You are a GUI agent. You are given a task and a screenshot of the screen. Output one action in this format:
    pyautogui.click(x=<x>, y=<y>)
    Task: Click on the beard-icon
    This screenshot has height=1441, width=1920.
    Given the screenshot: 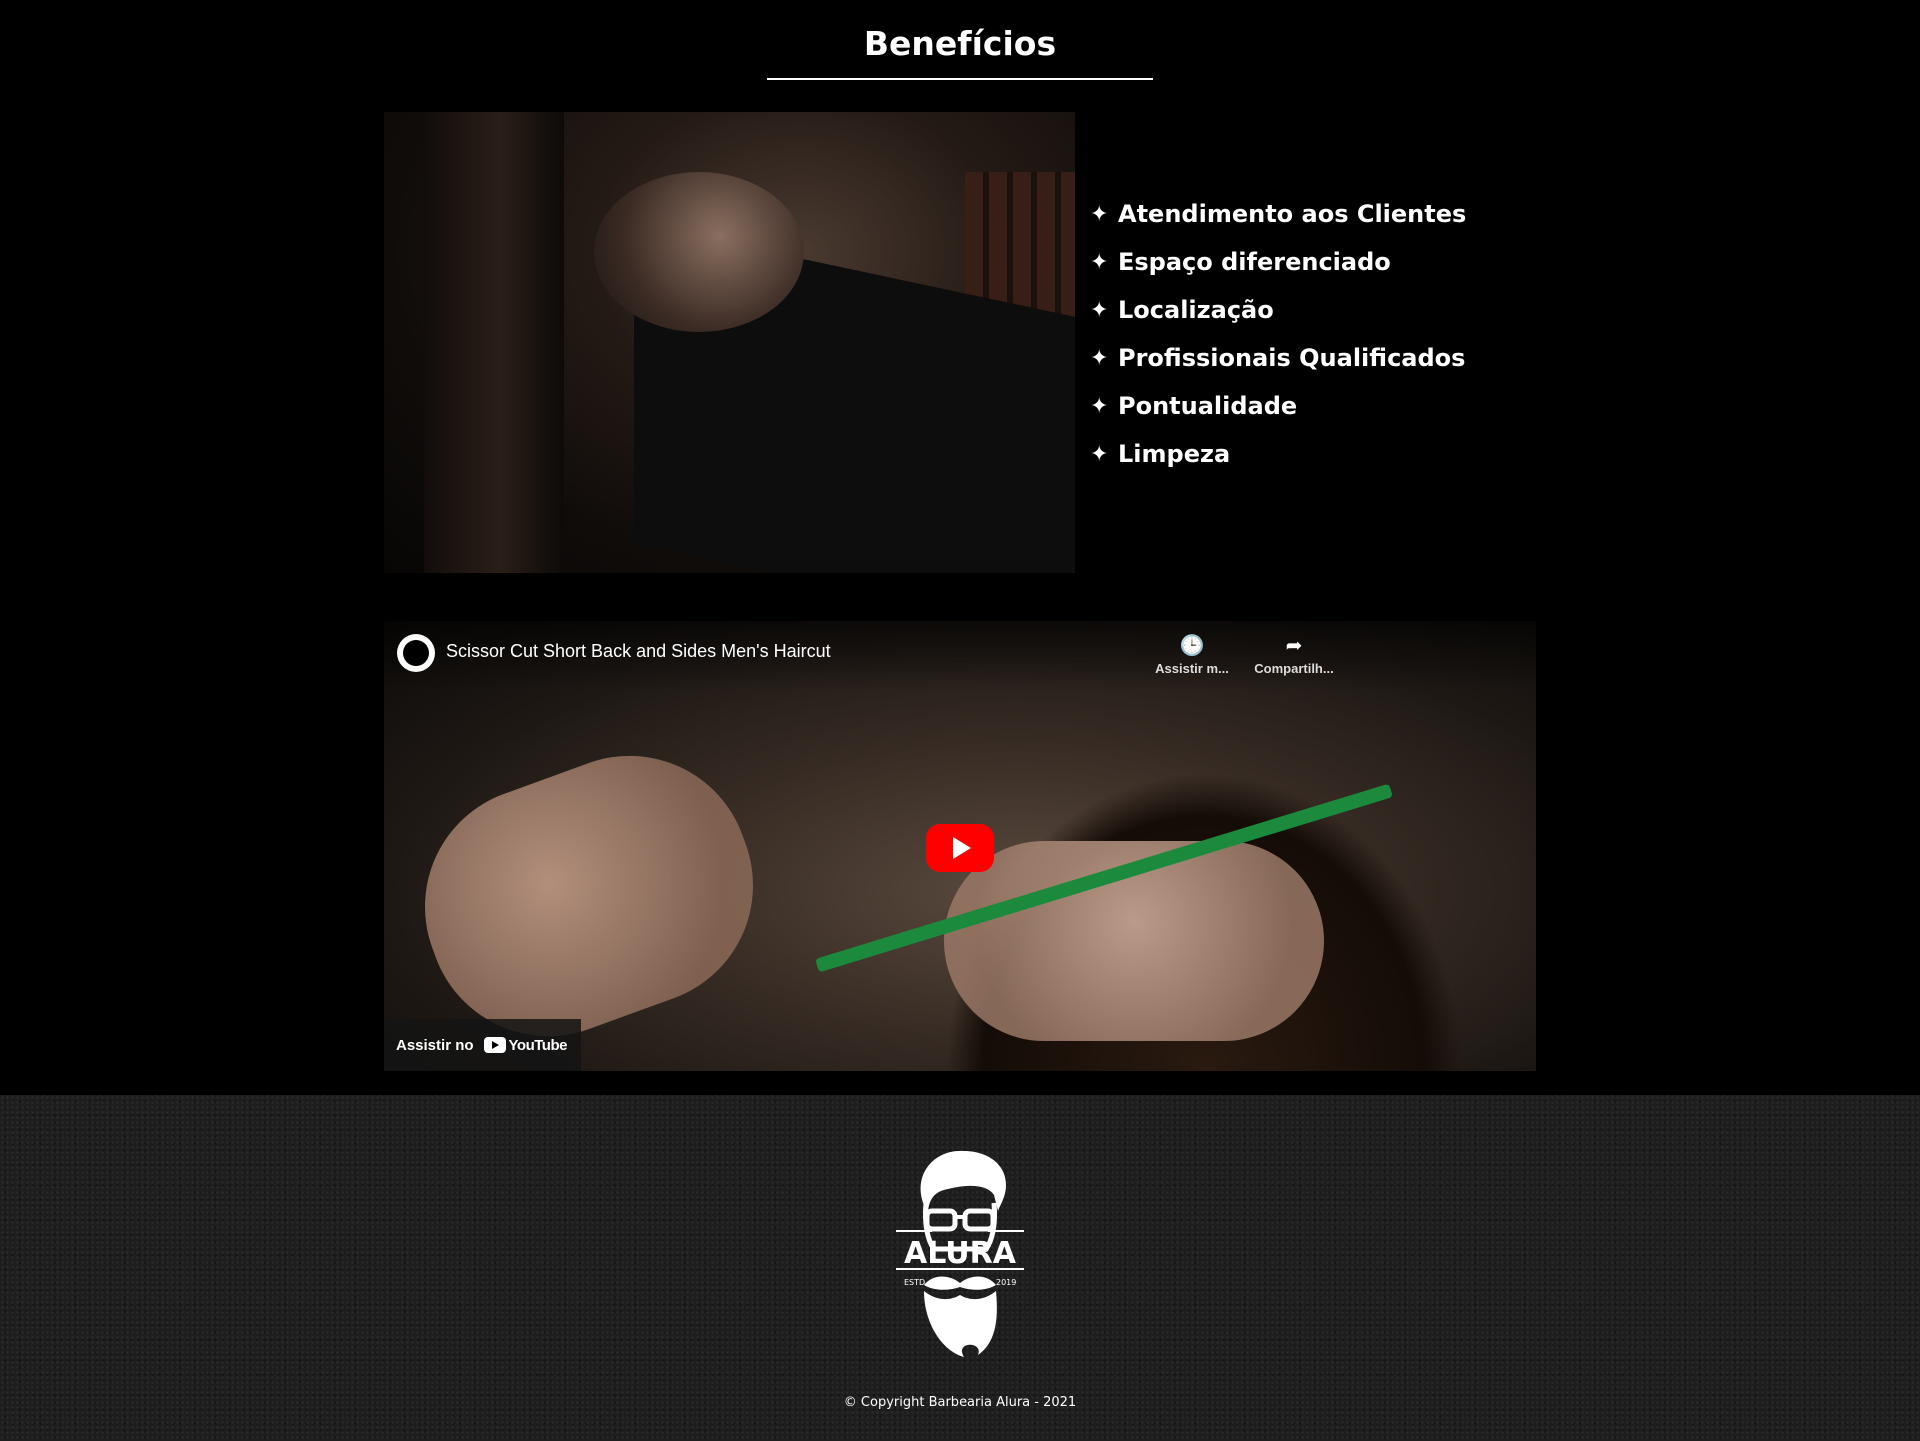 What is the action you would take?
    pyautogui.click(x=416, y=653)
    